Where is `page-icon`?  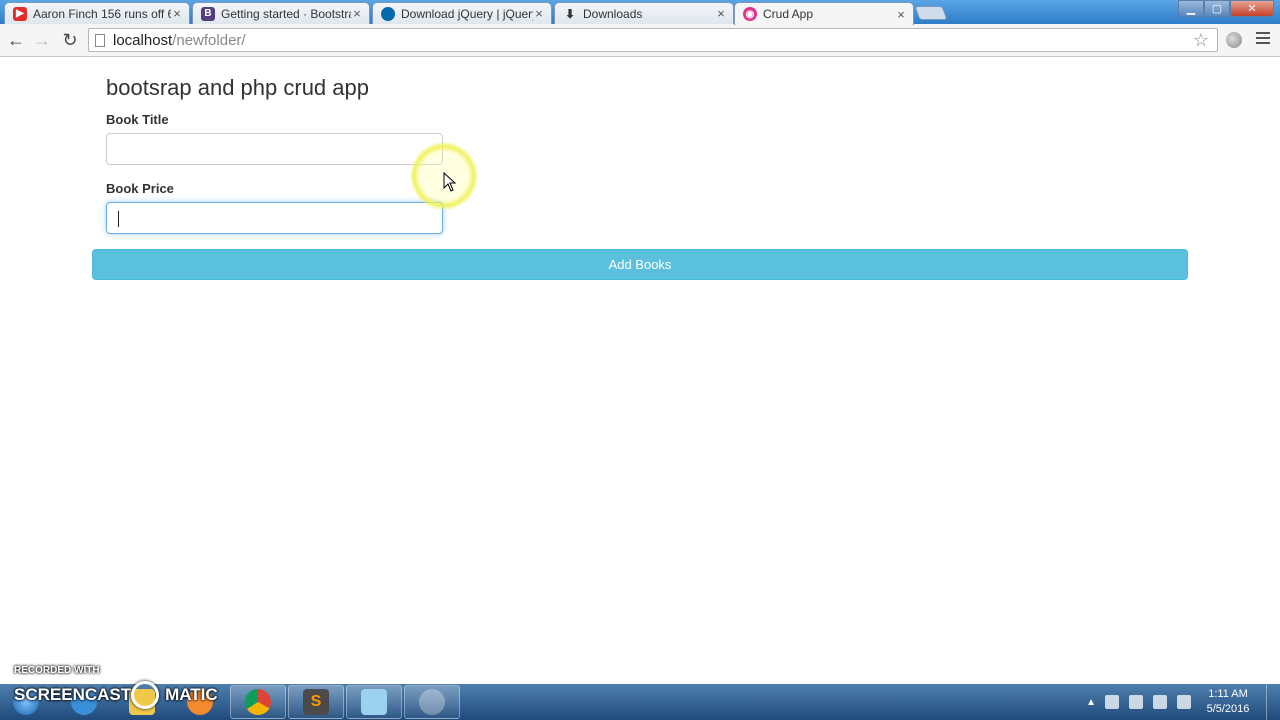
page-icon is located at coordinates (100, 40).